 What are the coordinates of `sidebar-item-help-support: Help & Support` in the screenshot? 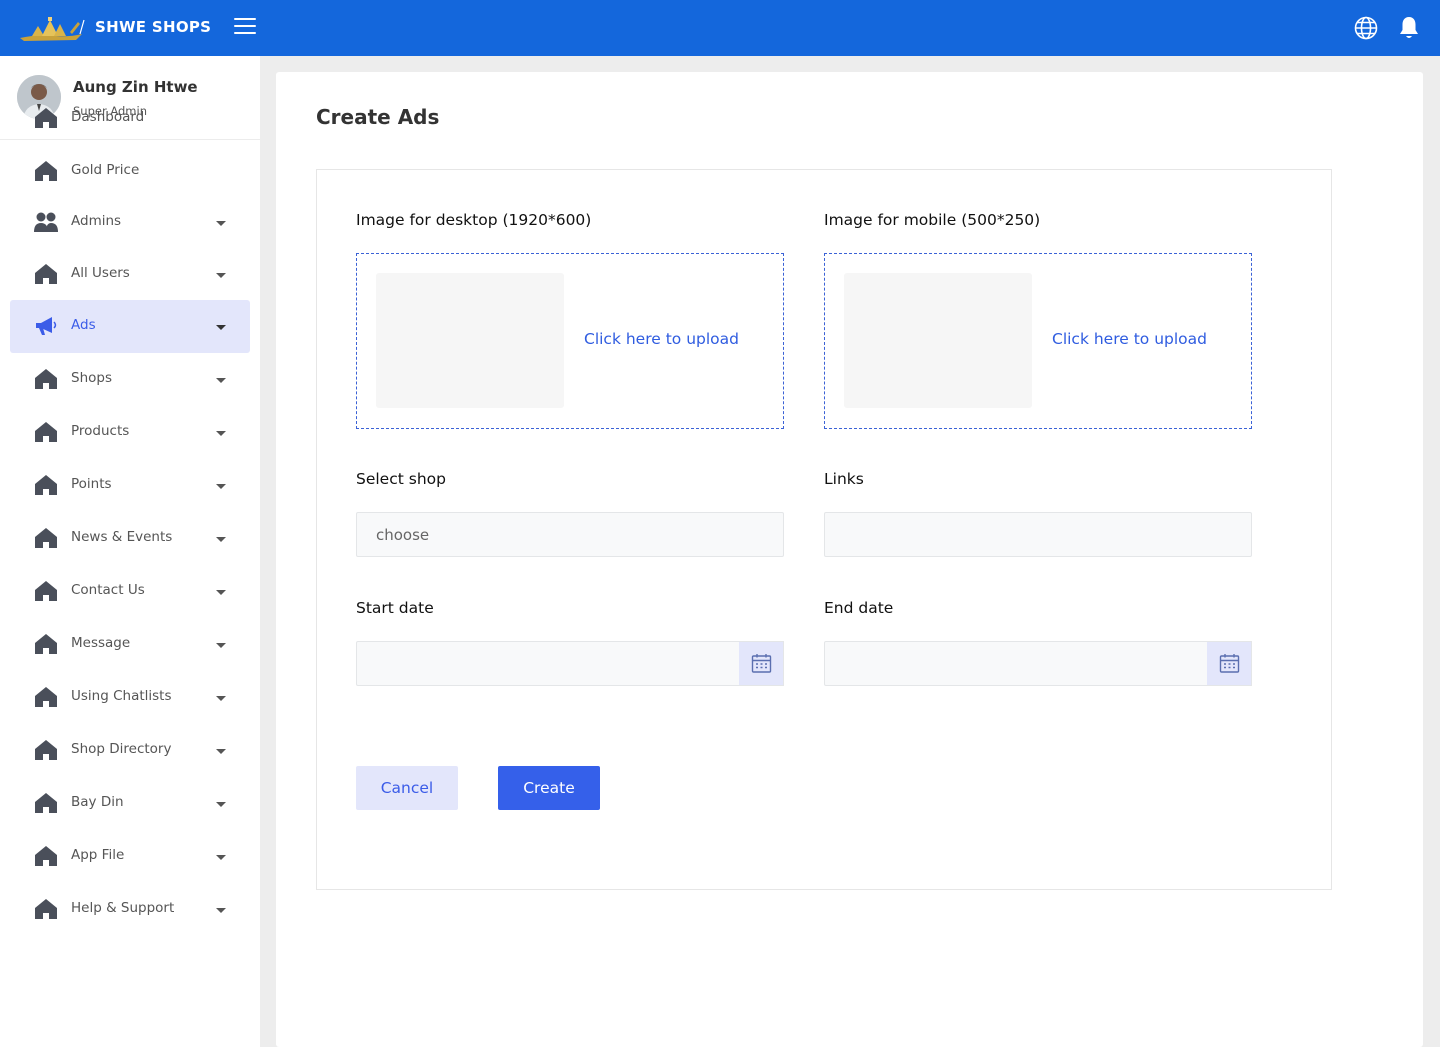 It's located at (130, 909).